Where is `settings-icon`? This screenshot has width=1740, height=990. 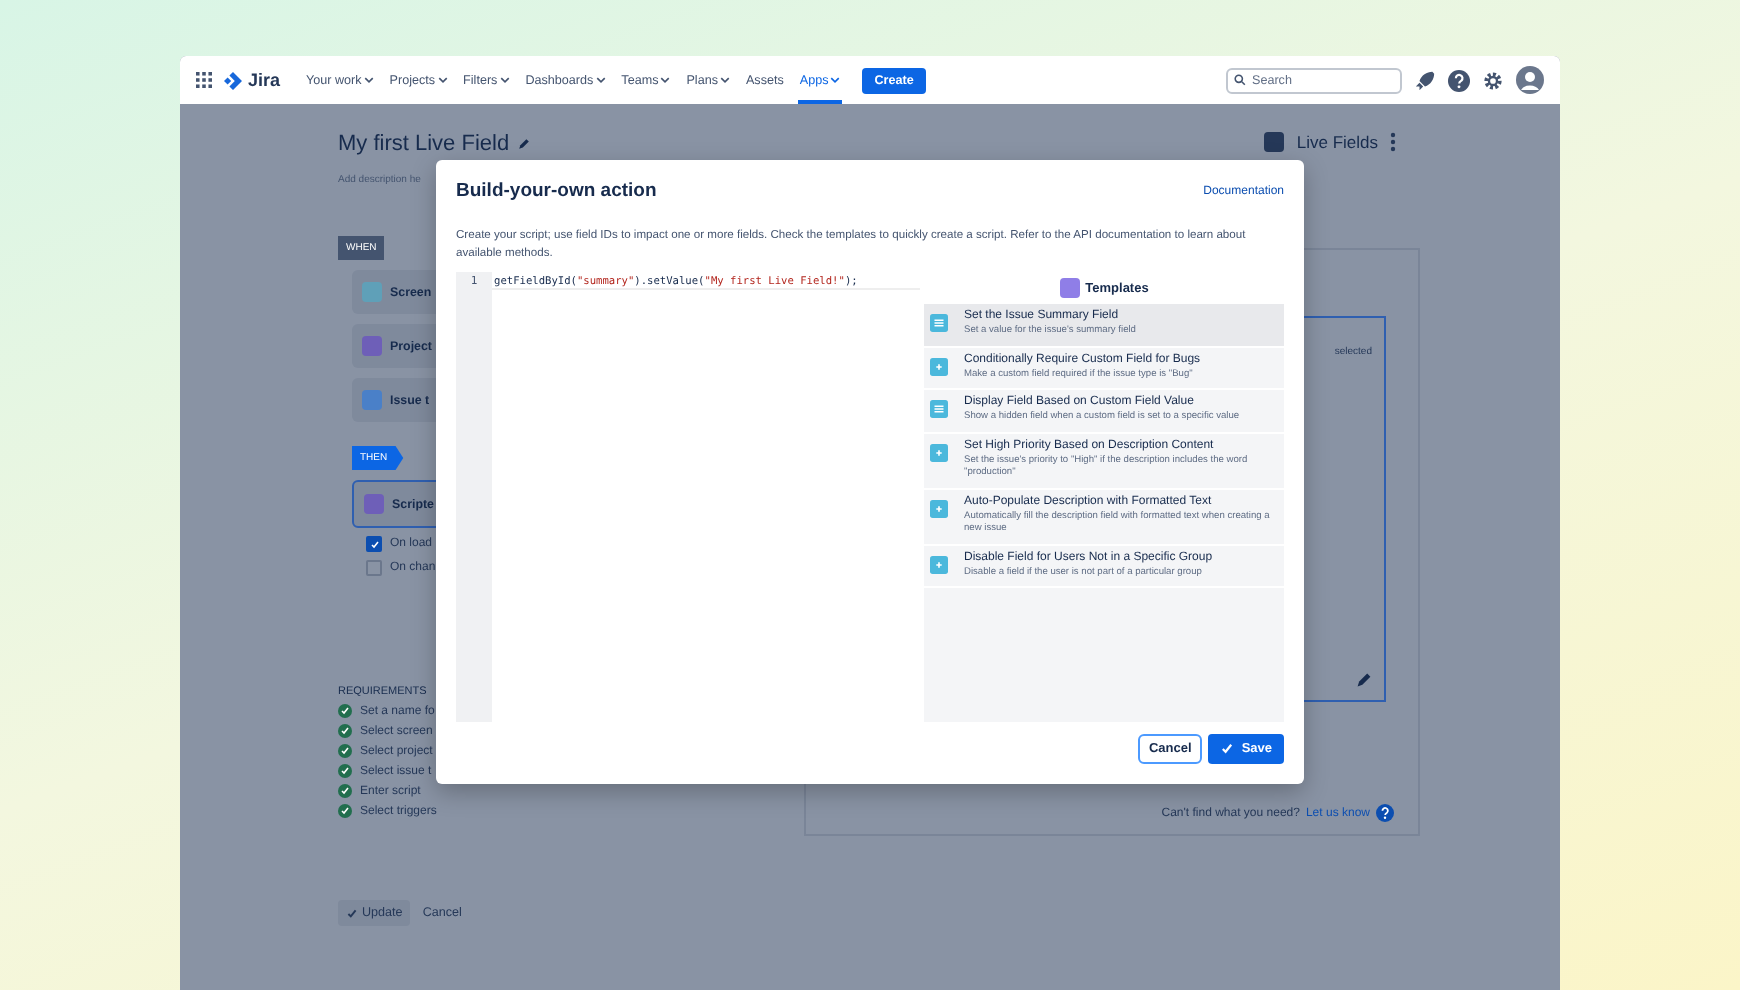 settings-icon is located at coordinates (1493, 80).